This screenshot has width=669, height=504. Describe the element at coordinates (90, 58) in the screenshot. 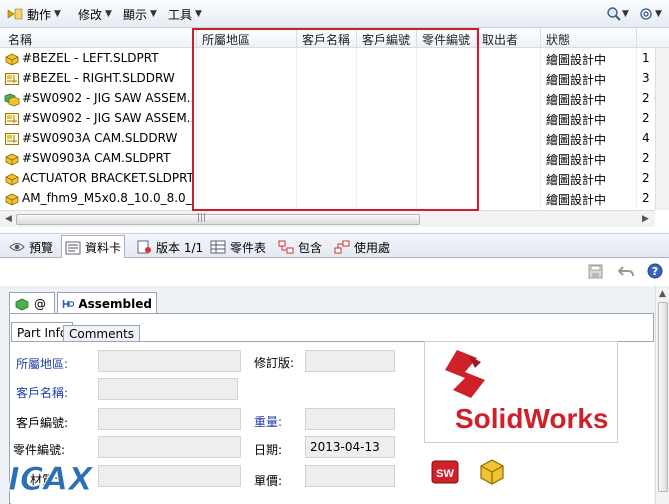

I see `file-name: #BEZEL - LEFT.SLDPRT` at that location.